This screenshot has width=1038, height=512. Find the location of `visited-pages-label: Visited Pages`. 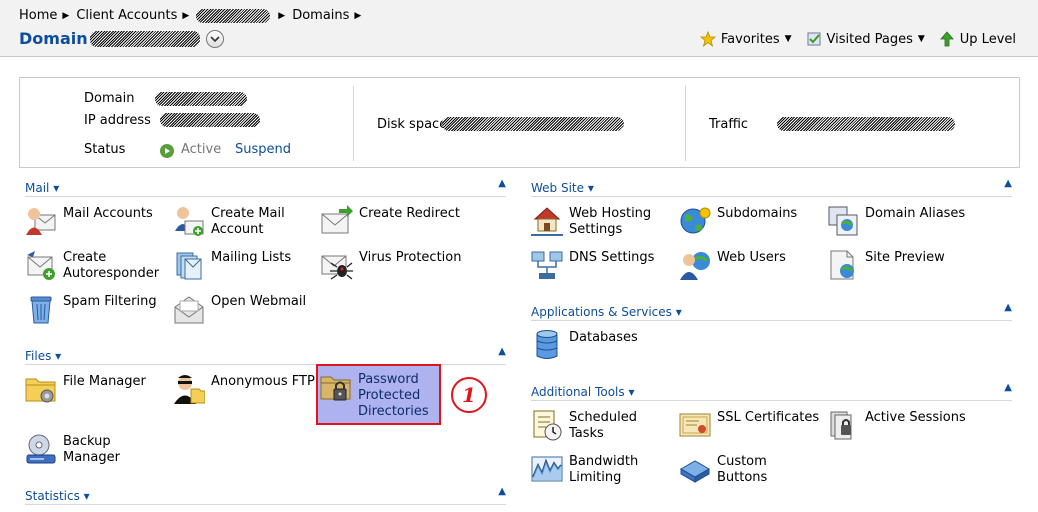

visited-pages-label: Visited Pages is located at coordinates (869, 39).